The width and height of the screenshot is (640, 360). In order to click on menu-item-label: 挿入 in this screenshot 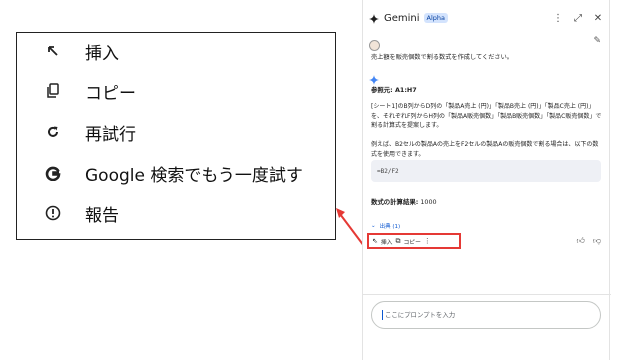, I will do `click(102, 53)`.